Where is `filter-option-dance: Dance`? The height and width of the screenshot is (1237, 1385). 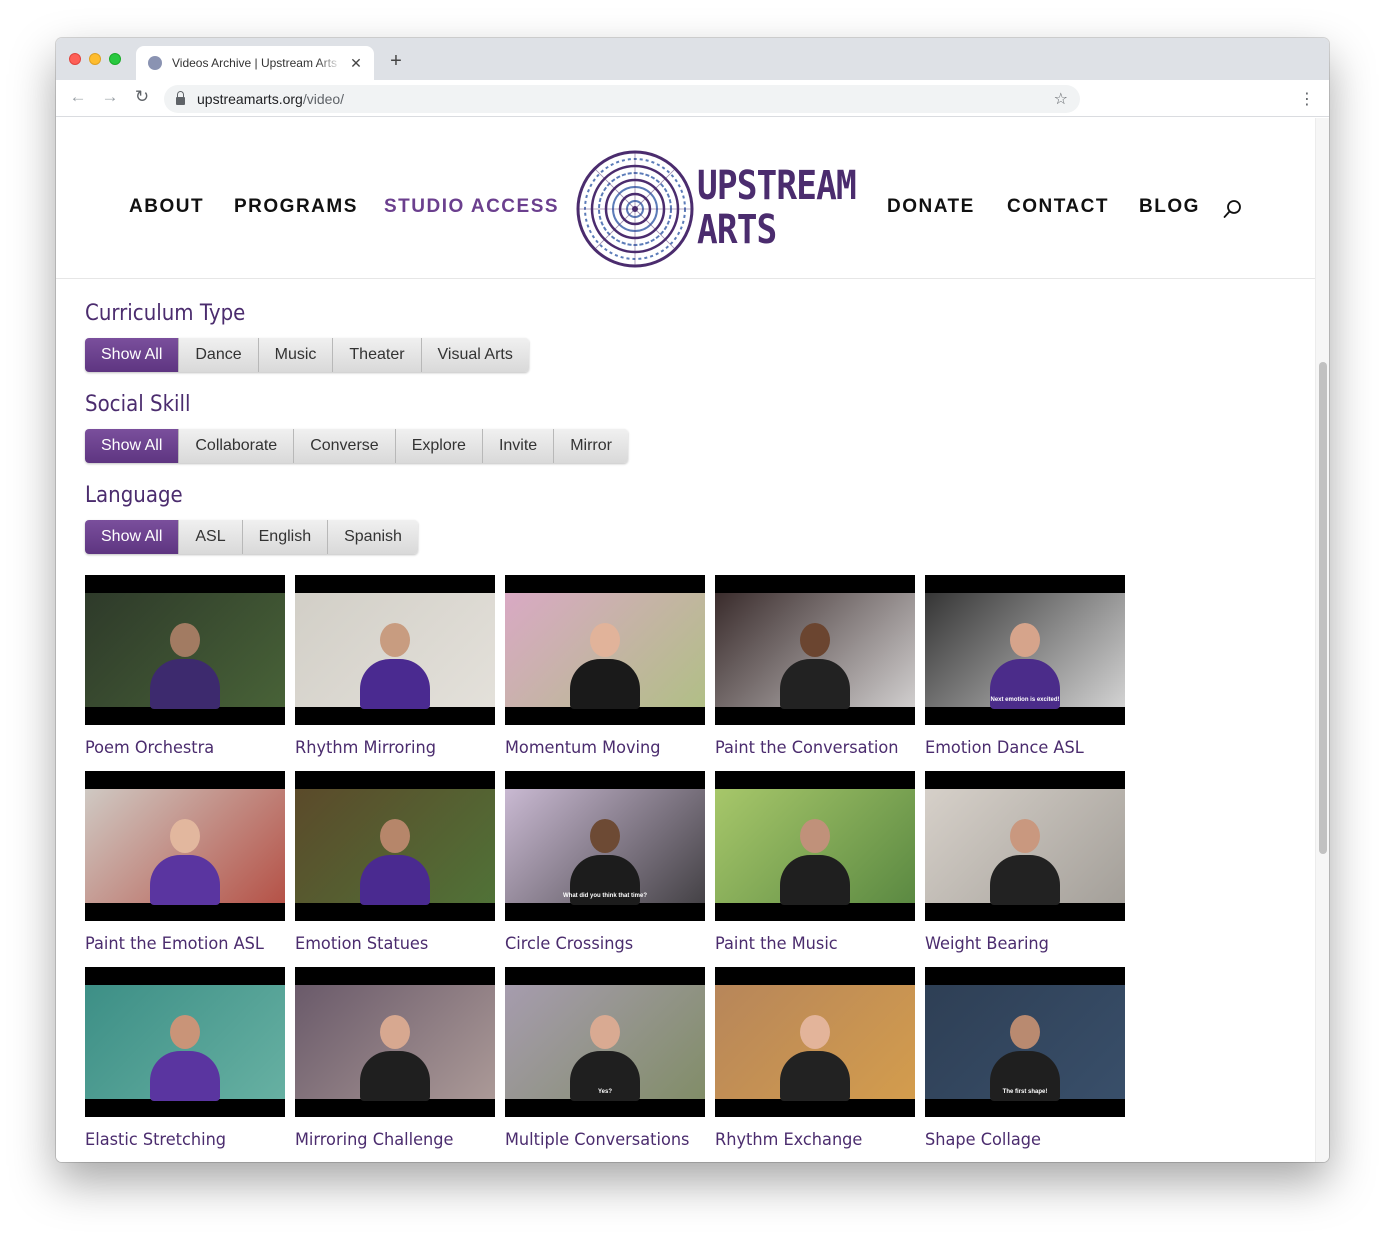
filter-option-dance: Dance is located at coordinates (219, 355).